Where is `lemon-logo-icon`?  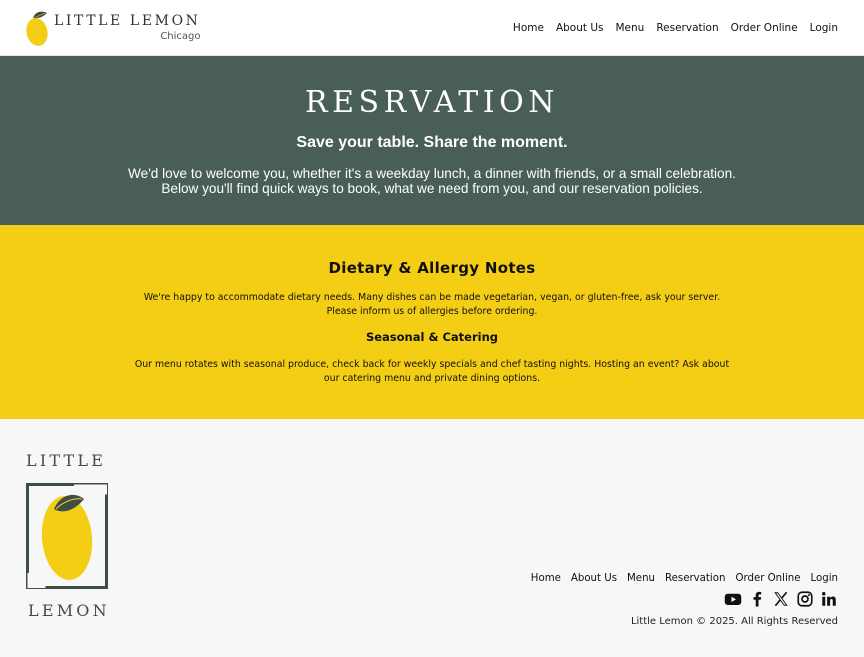 lemon-logo-icon is located at coordinates (37, 28).